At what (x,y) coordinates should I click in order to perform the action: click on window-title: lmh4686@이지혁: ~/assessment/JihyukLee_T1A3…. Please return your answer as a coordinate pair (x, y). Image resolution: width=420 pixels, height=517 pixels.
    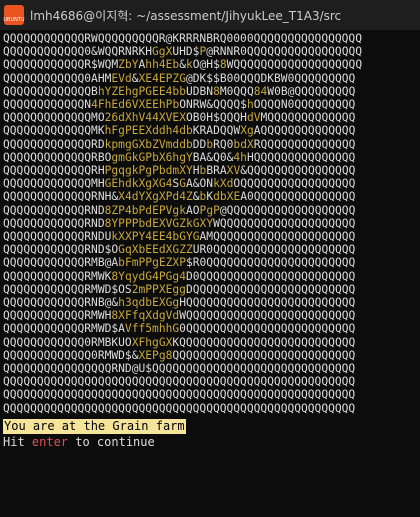
    Looking at the image, I should click on (186, 15).